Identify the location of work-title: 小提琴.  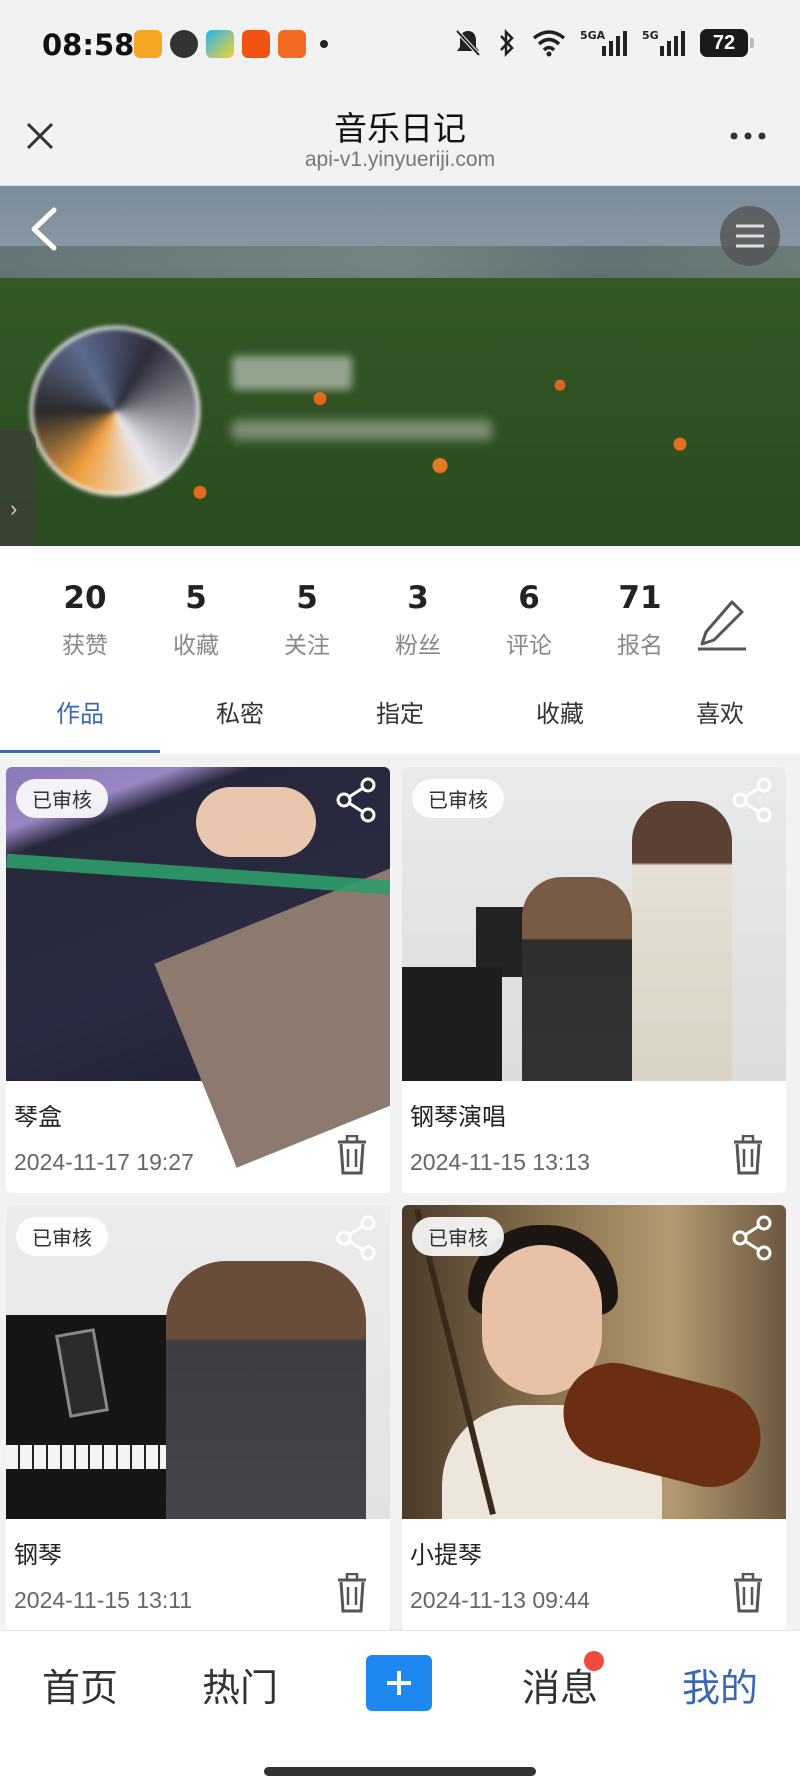
(446, 1555).